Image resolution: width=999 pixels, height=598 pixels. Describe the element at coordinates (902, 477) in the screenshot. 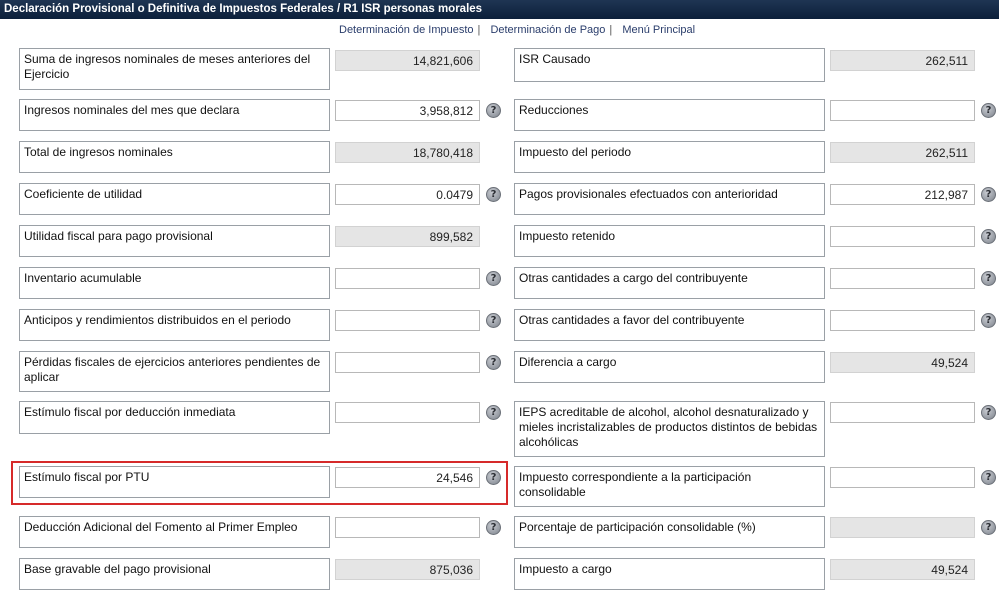

I see `impuesto-participacion-consolidable-field` at that location.